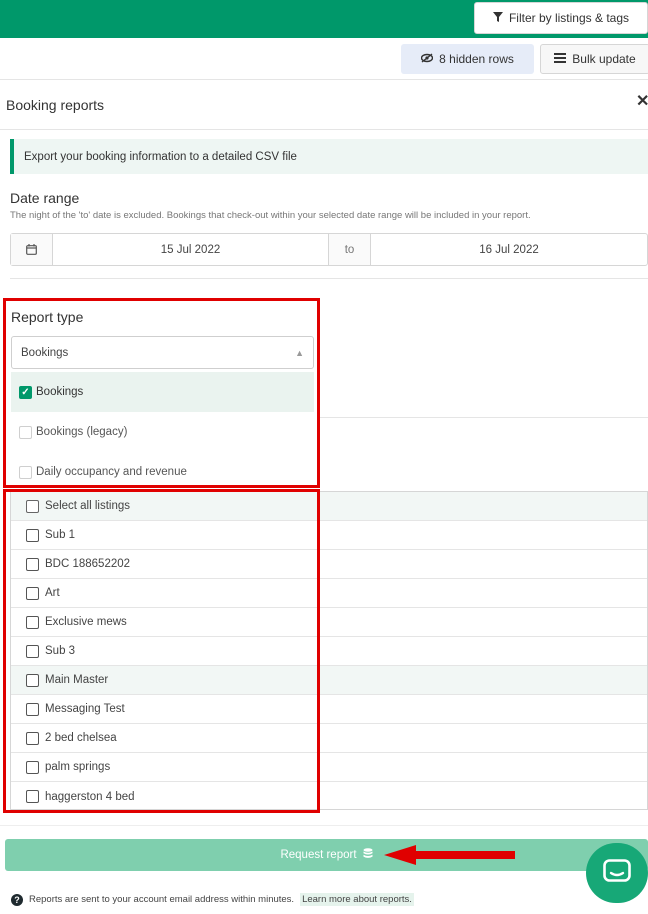 The image size is (648, 914). I want to click on calendar-icon, so click(32, 249).